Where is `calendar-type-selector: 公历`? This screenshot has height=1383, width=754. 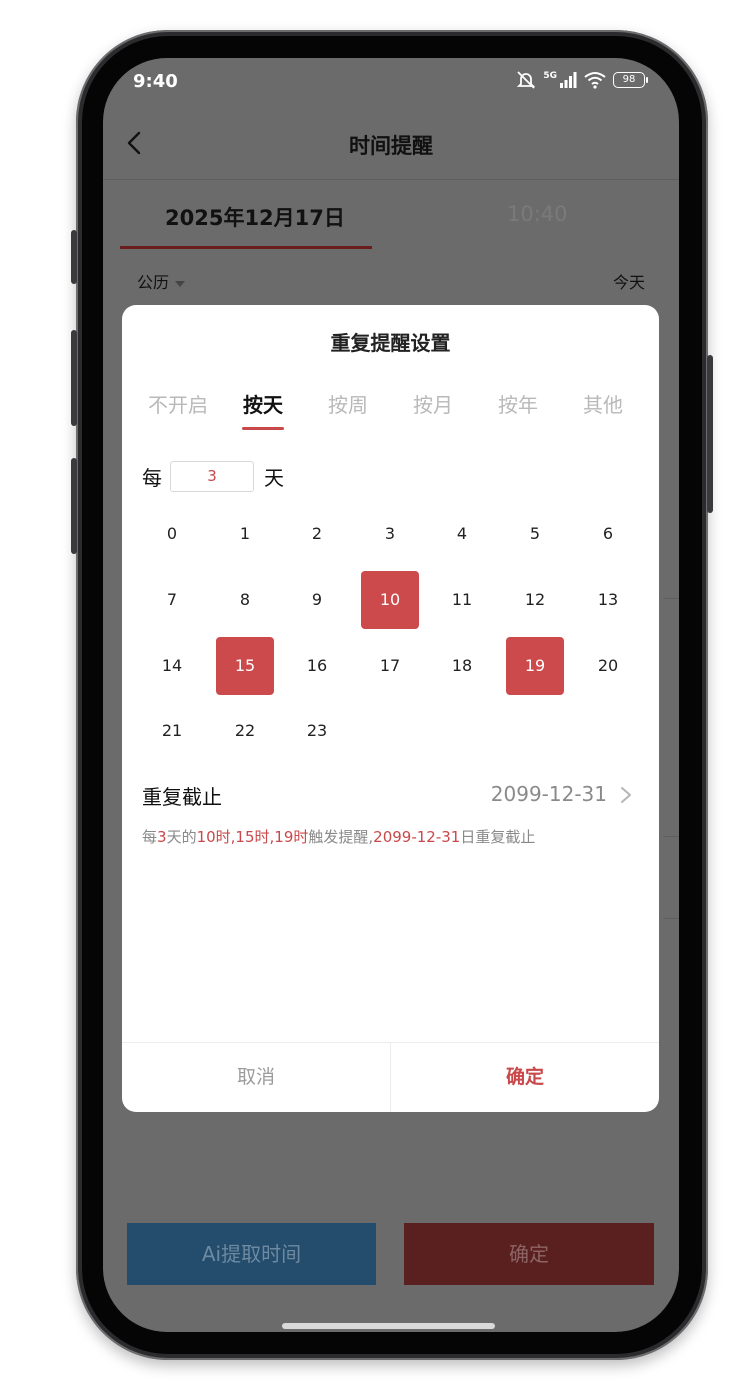
calendar-type-selector: 公历 is located at coordinates (161, 281).